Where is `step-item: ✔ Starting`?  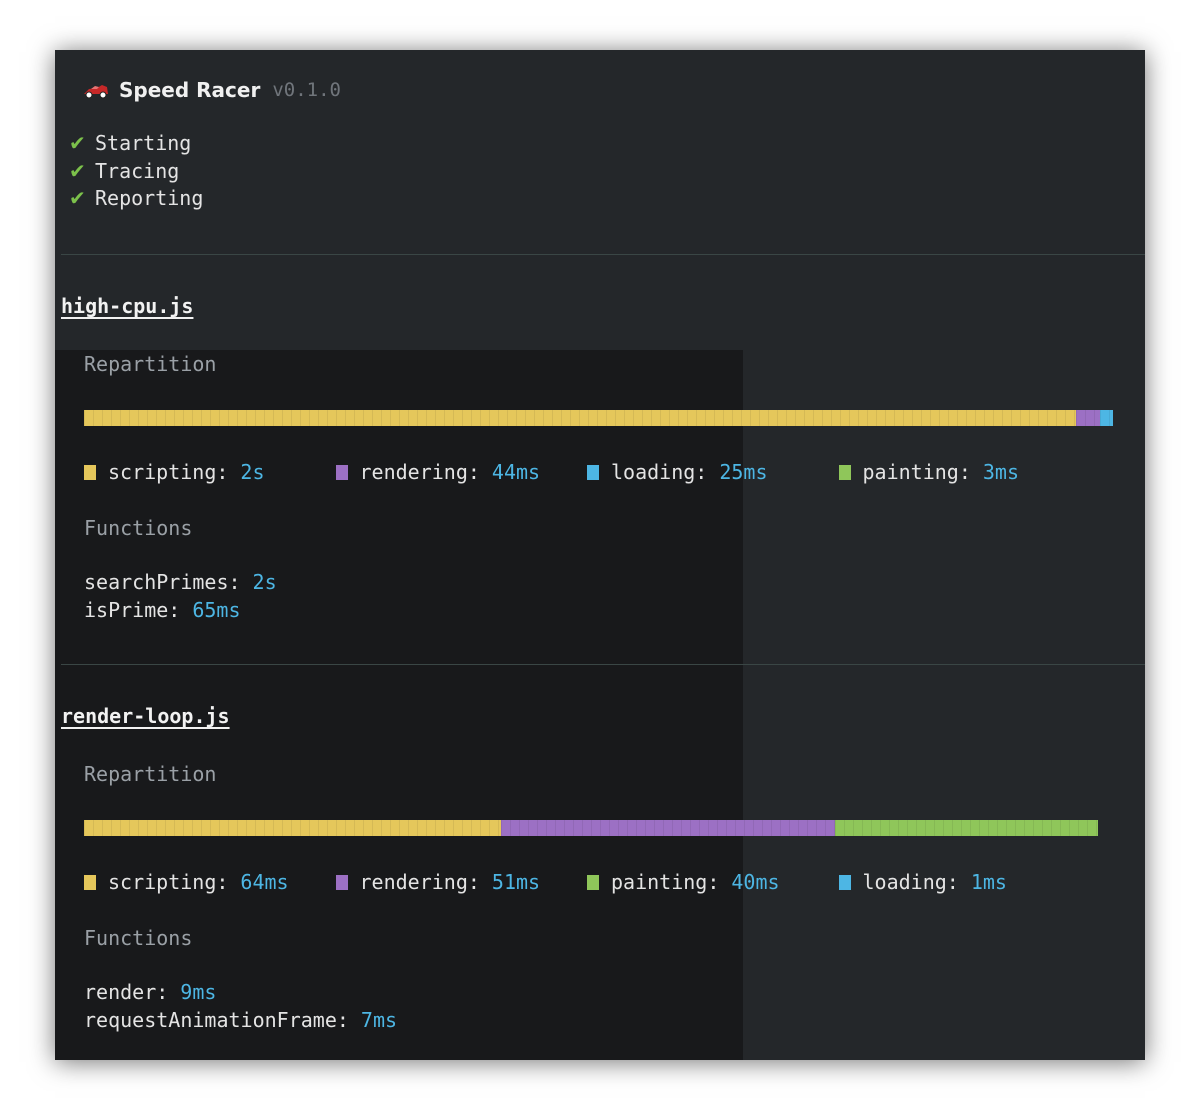 step-item: ✔ Starting is located at coordinates (136, 144).